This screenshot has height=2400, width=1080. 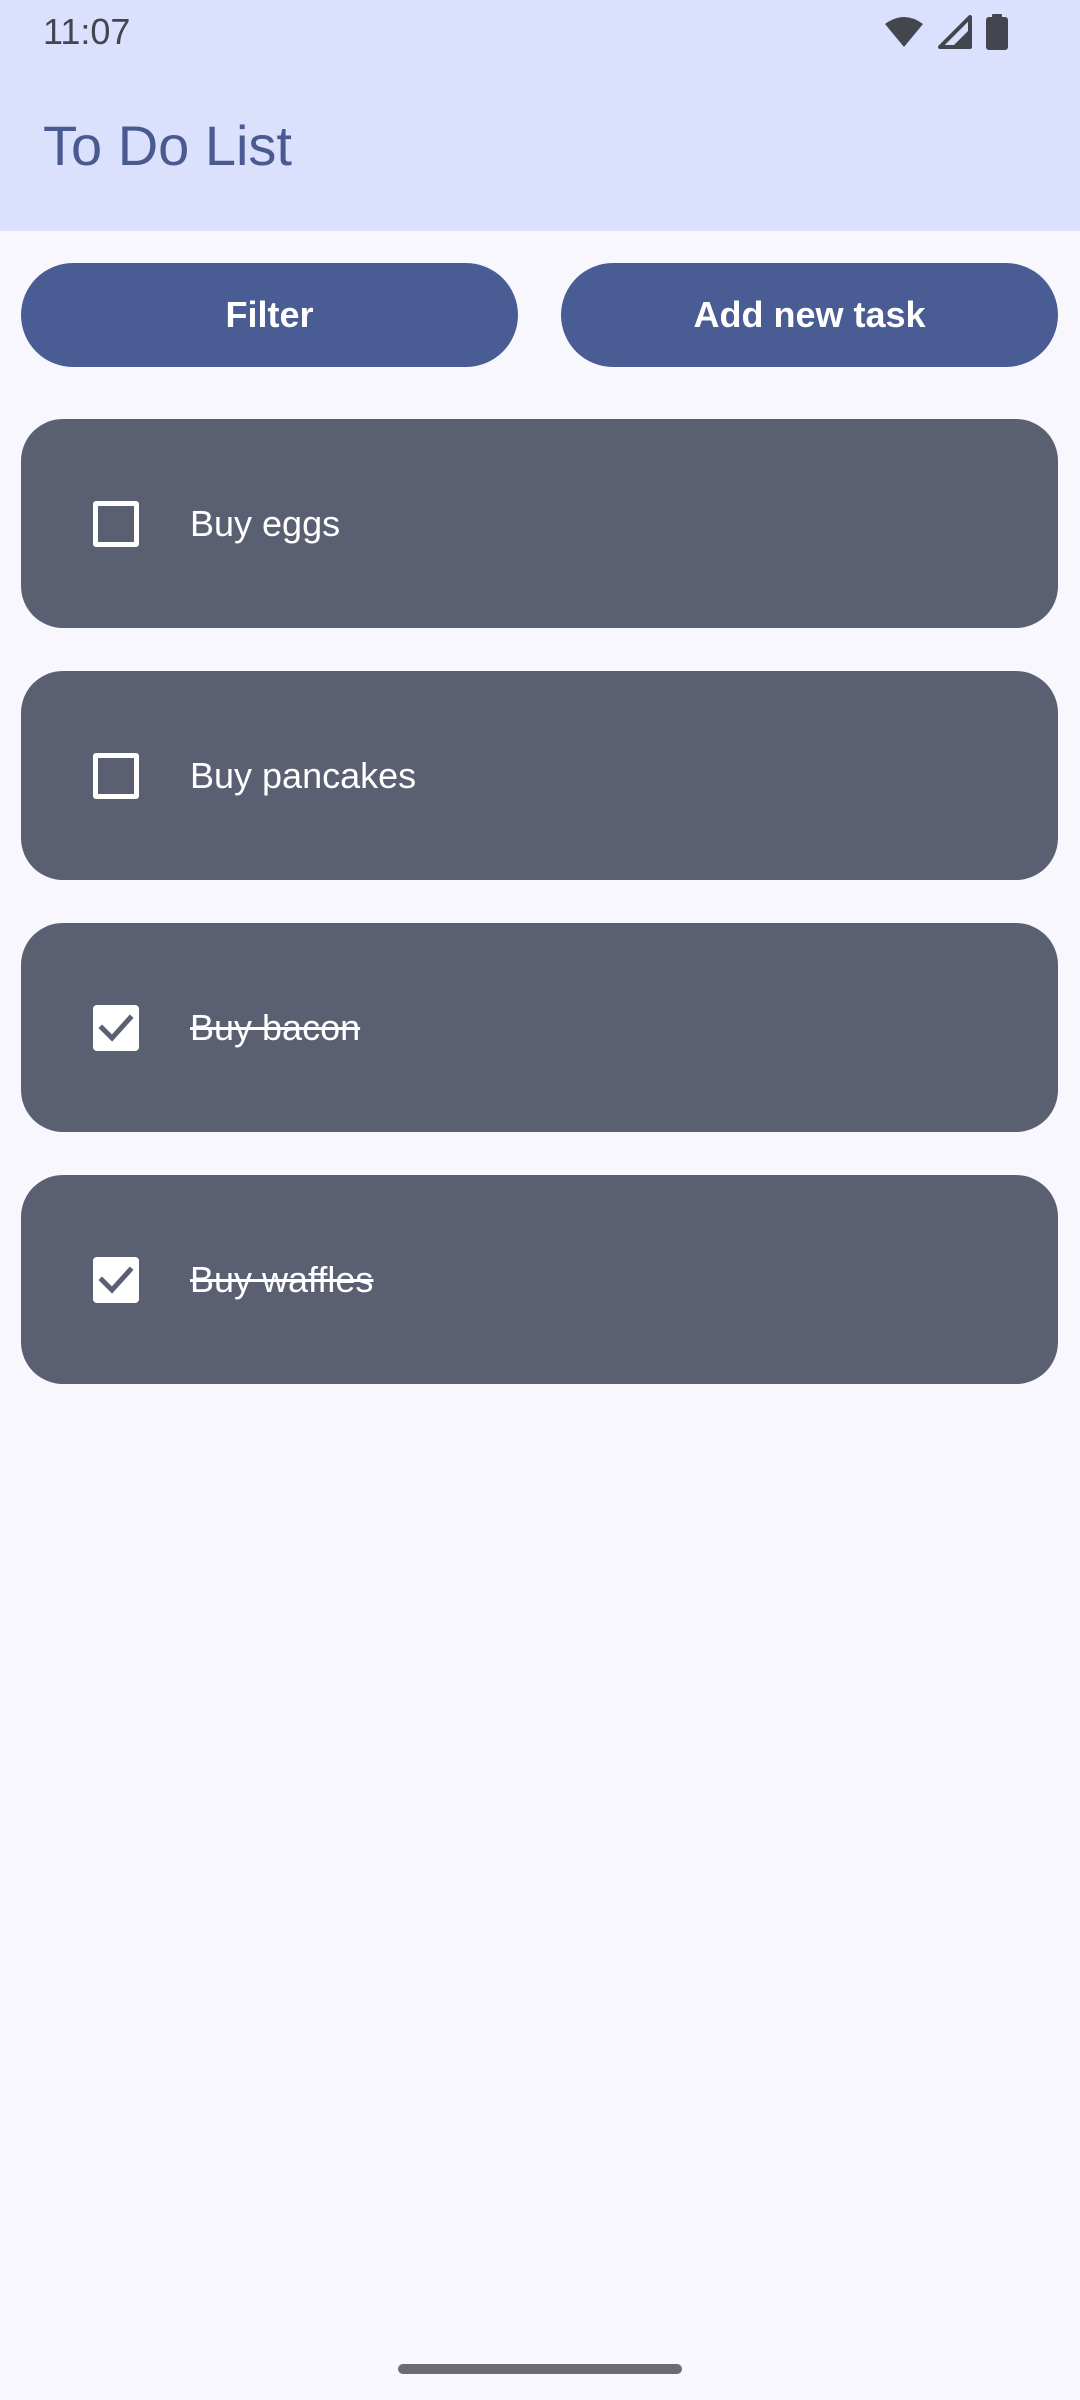 I want to click on status-icons, so click(x=946, y=32).